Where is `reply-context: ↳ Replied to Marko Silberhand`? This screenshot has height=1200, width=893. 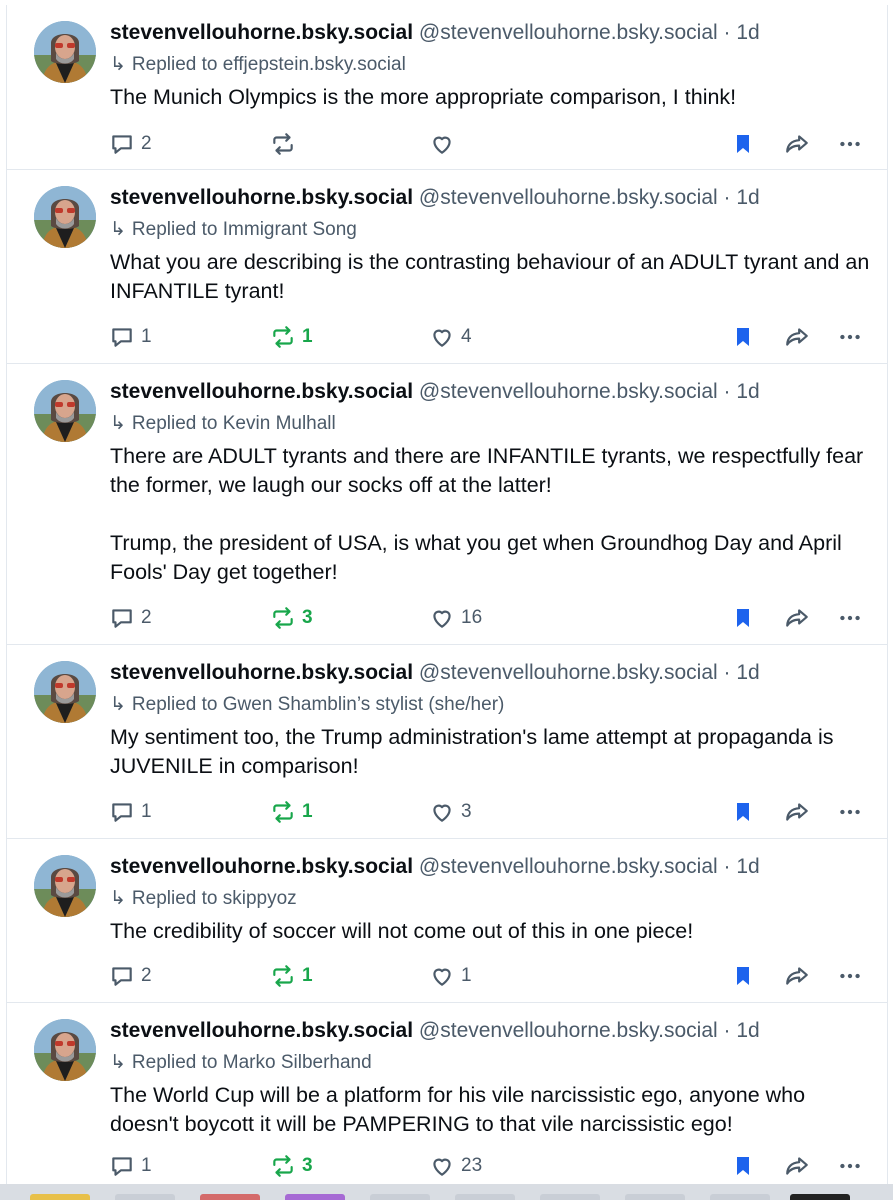
reply-context: ↳ Replied to Marko Silberhand is located at coordinates (241, 1063).